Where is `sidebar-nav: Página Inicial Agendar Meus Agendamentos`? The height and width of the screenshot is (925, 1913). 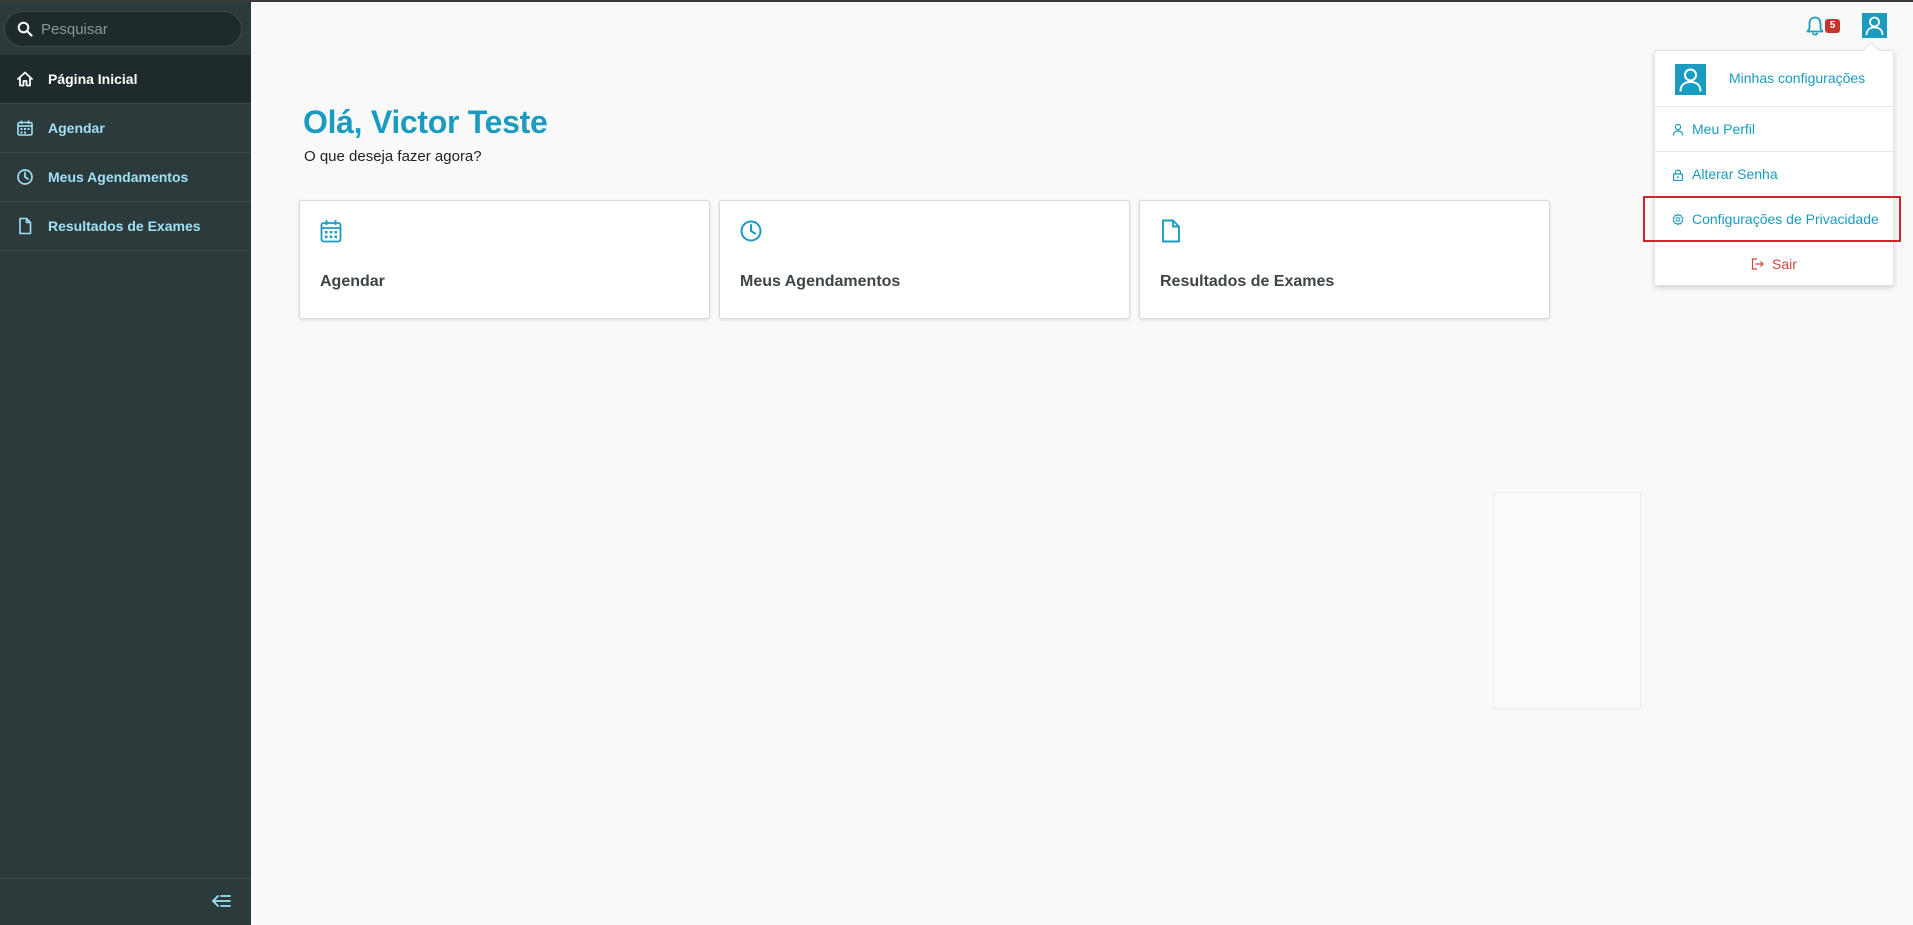
sidebar-nav: Página Inicial Agendar Meus Agendamentos is located at coordinates (125, 153).